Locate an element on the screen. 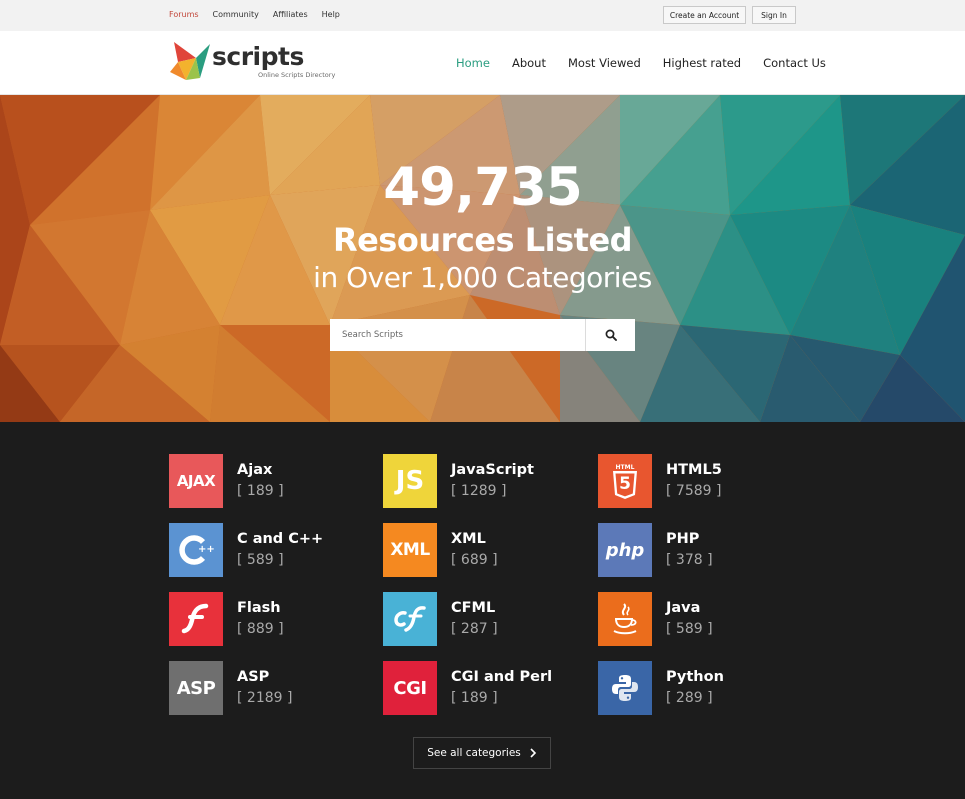 Image resolution: width=965 pixels, height=799 pixels. category-python: Python [ 289 ] is located at coordinates (698, 688).